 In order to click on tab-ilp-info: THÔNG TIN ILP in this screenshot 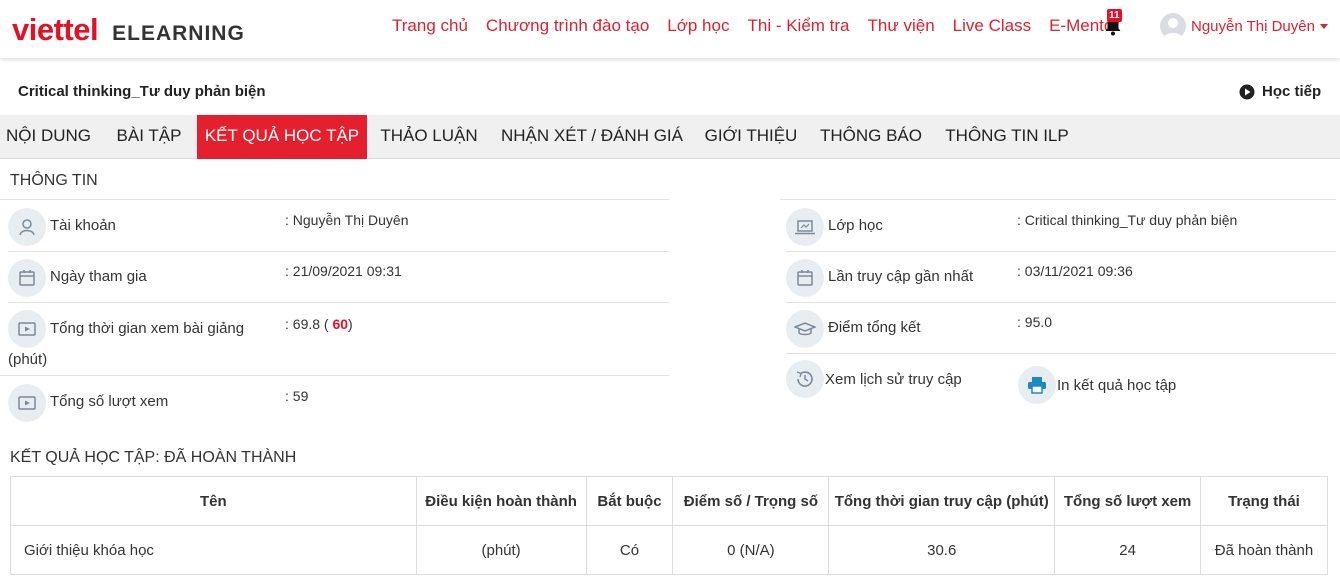, I will do `click(1007, 137)`.